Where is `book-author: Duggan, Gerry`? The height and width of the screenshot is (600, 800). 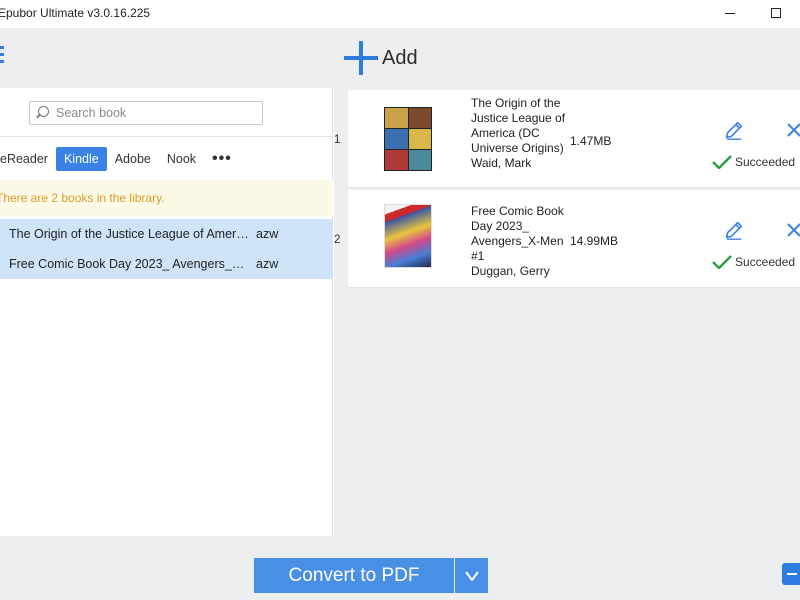 book-author: Duggan, Gerry is located at coordinates (510, 271).